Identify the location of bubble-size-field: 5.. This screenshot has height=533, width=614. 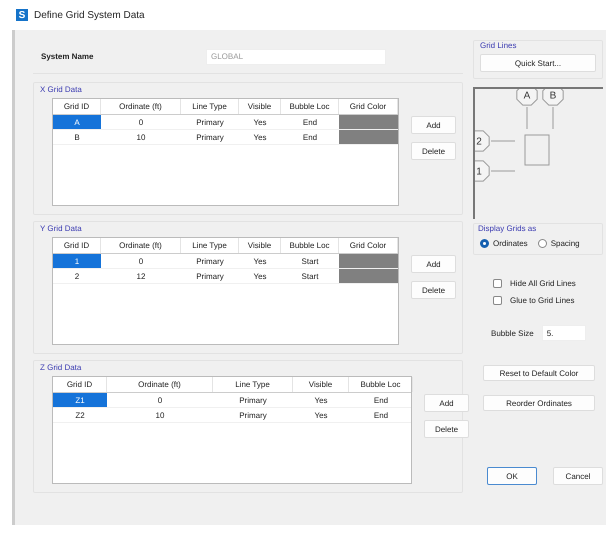
(564, 333).